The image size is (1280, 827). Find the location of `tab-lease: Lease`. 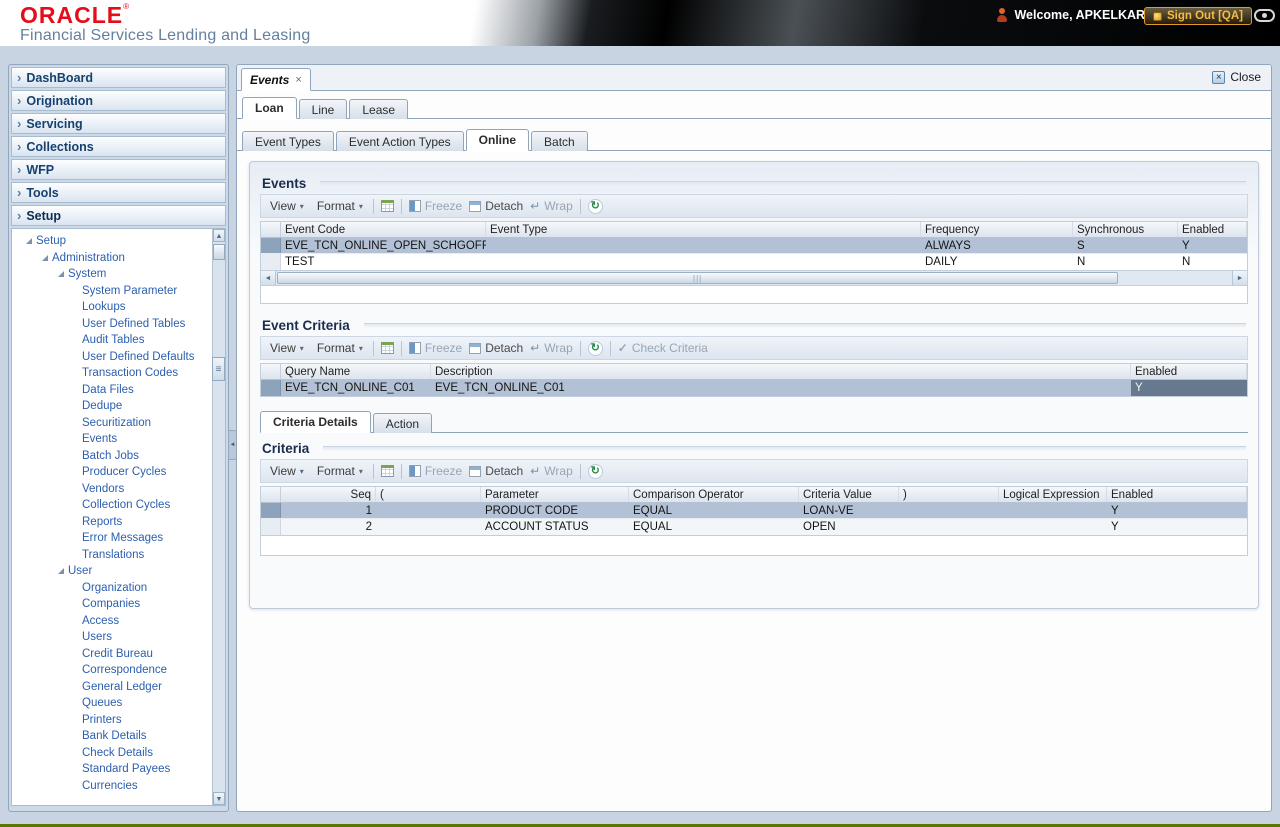

tab-lease: Lease is located at coordinates (379, 109).